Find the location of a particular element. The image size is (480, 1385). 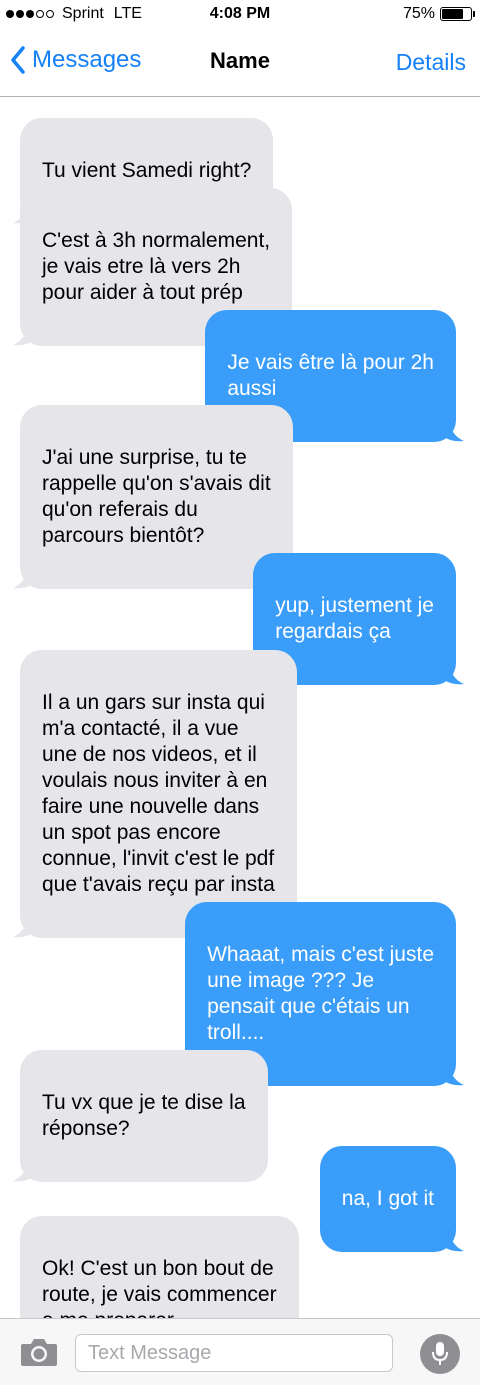

camera-icon is located at coordinates (39, 1352).